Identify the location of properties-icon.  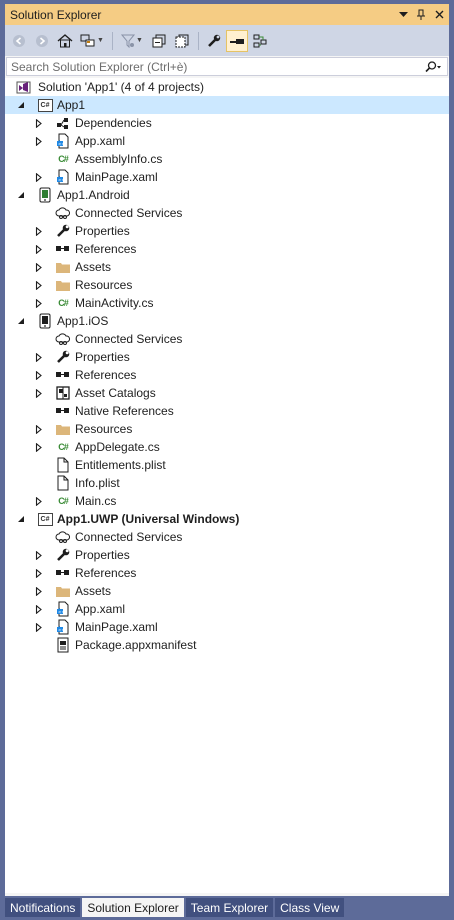
(214, 41).